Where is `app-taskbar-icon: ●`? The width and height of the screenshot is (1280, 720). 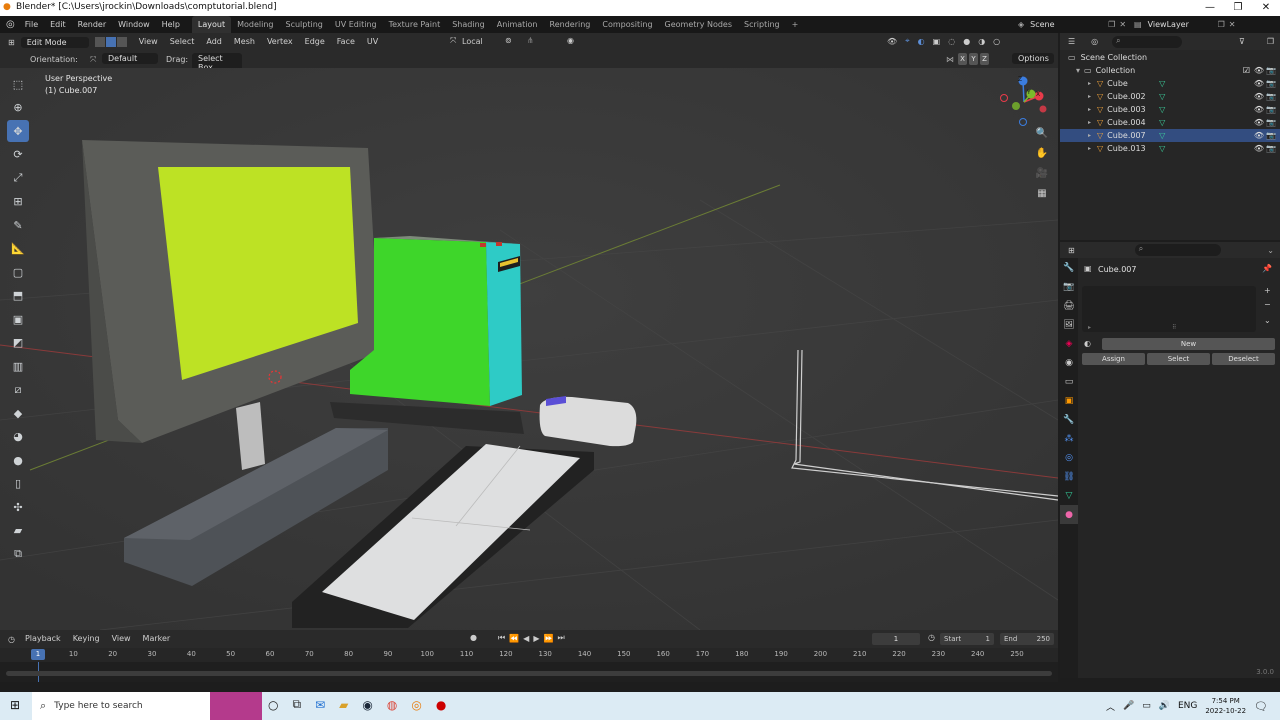
app-taskbar-icon: ● is located at coordinates (441, 705).